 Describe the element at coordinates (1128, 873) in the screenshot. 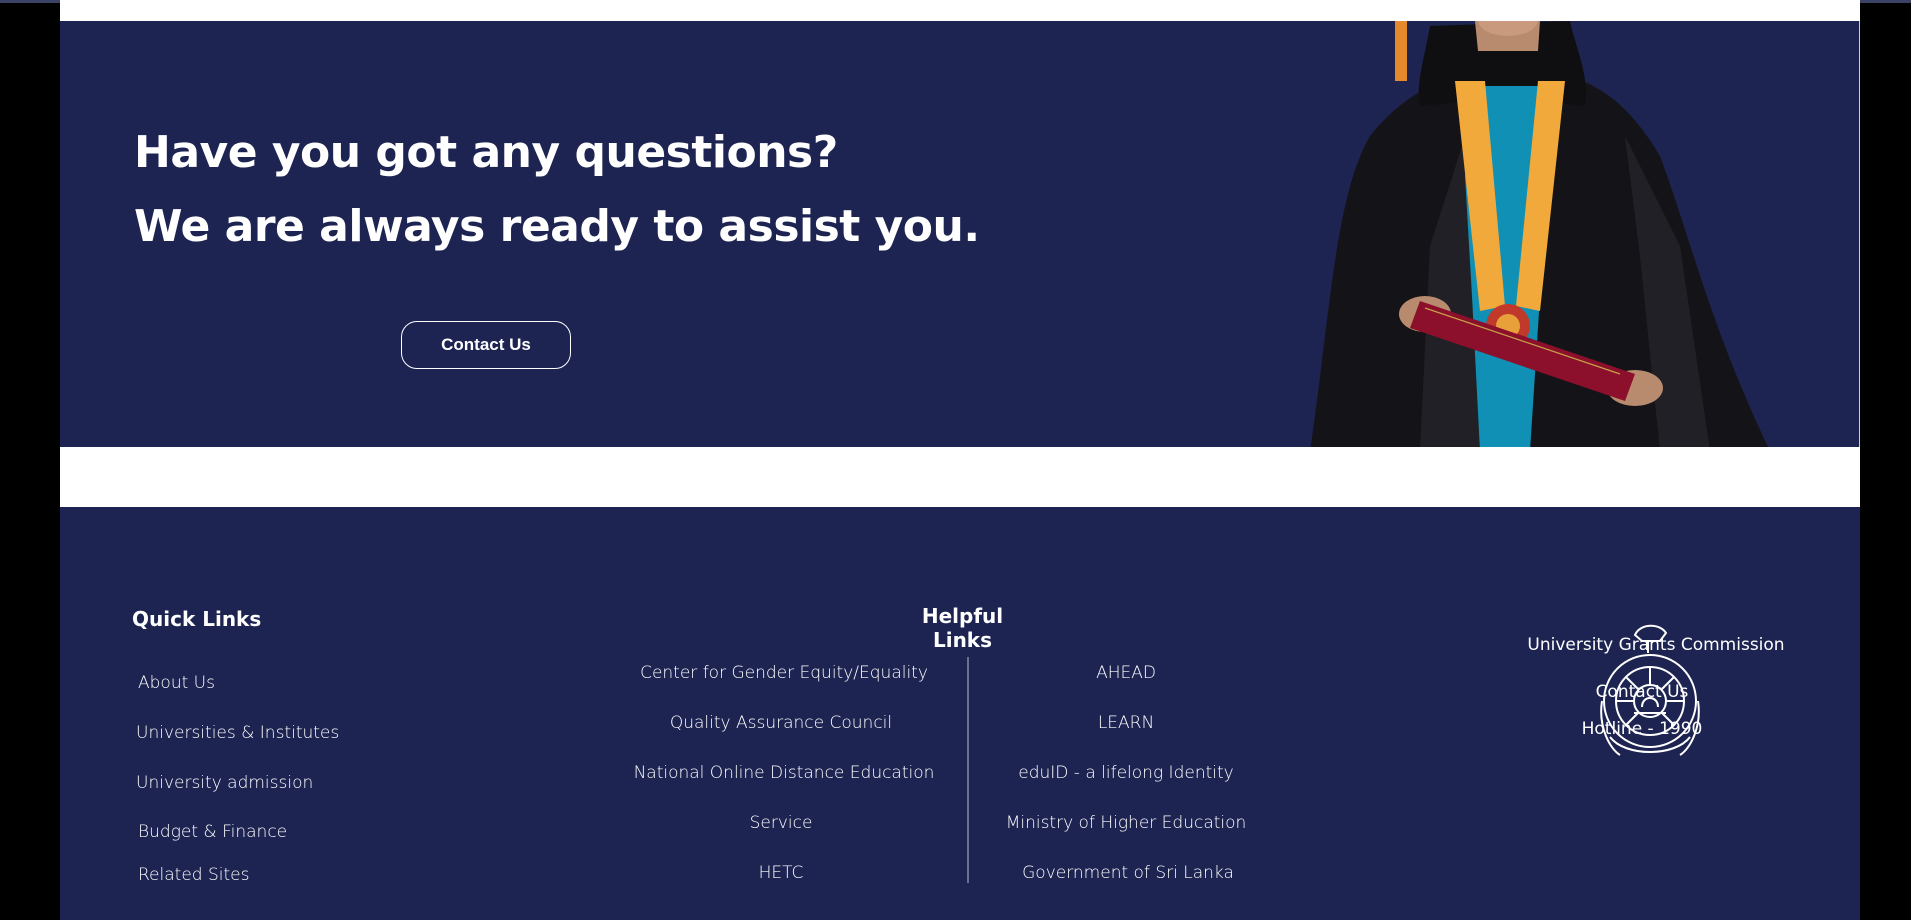

I see `helpful-link-government-sri-lanka: Government of Sri Lanka` at that location.